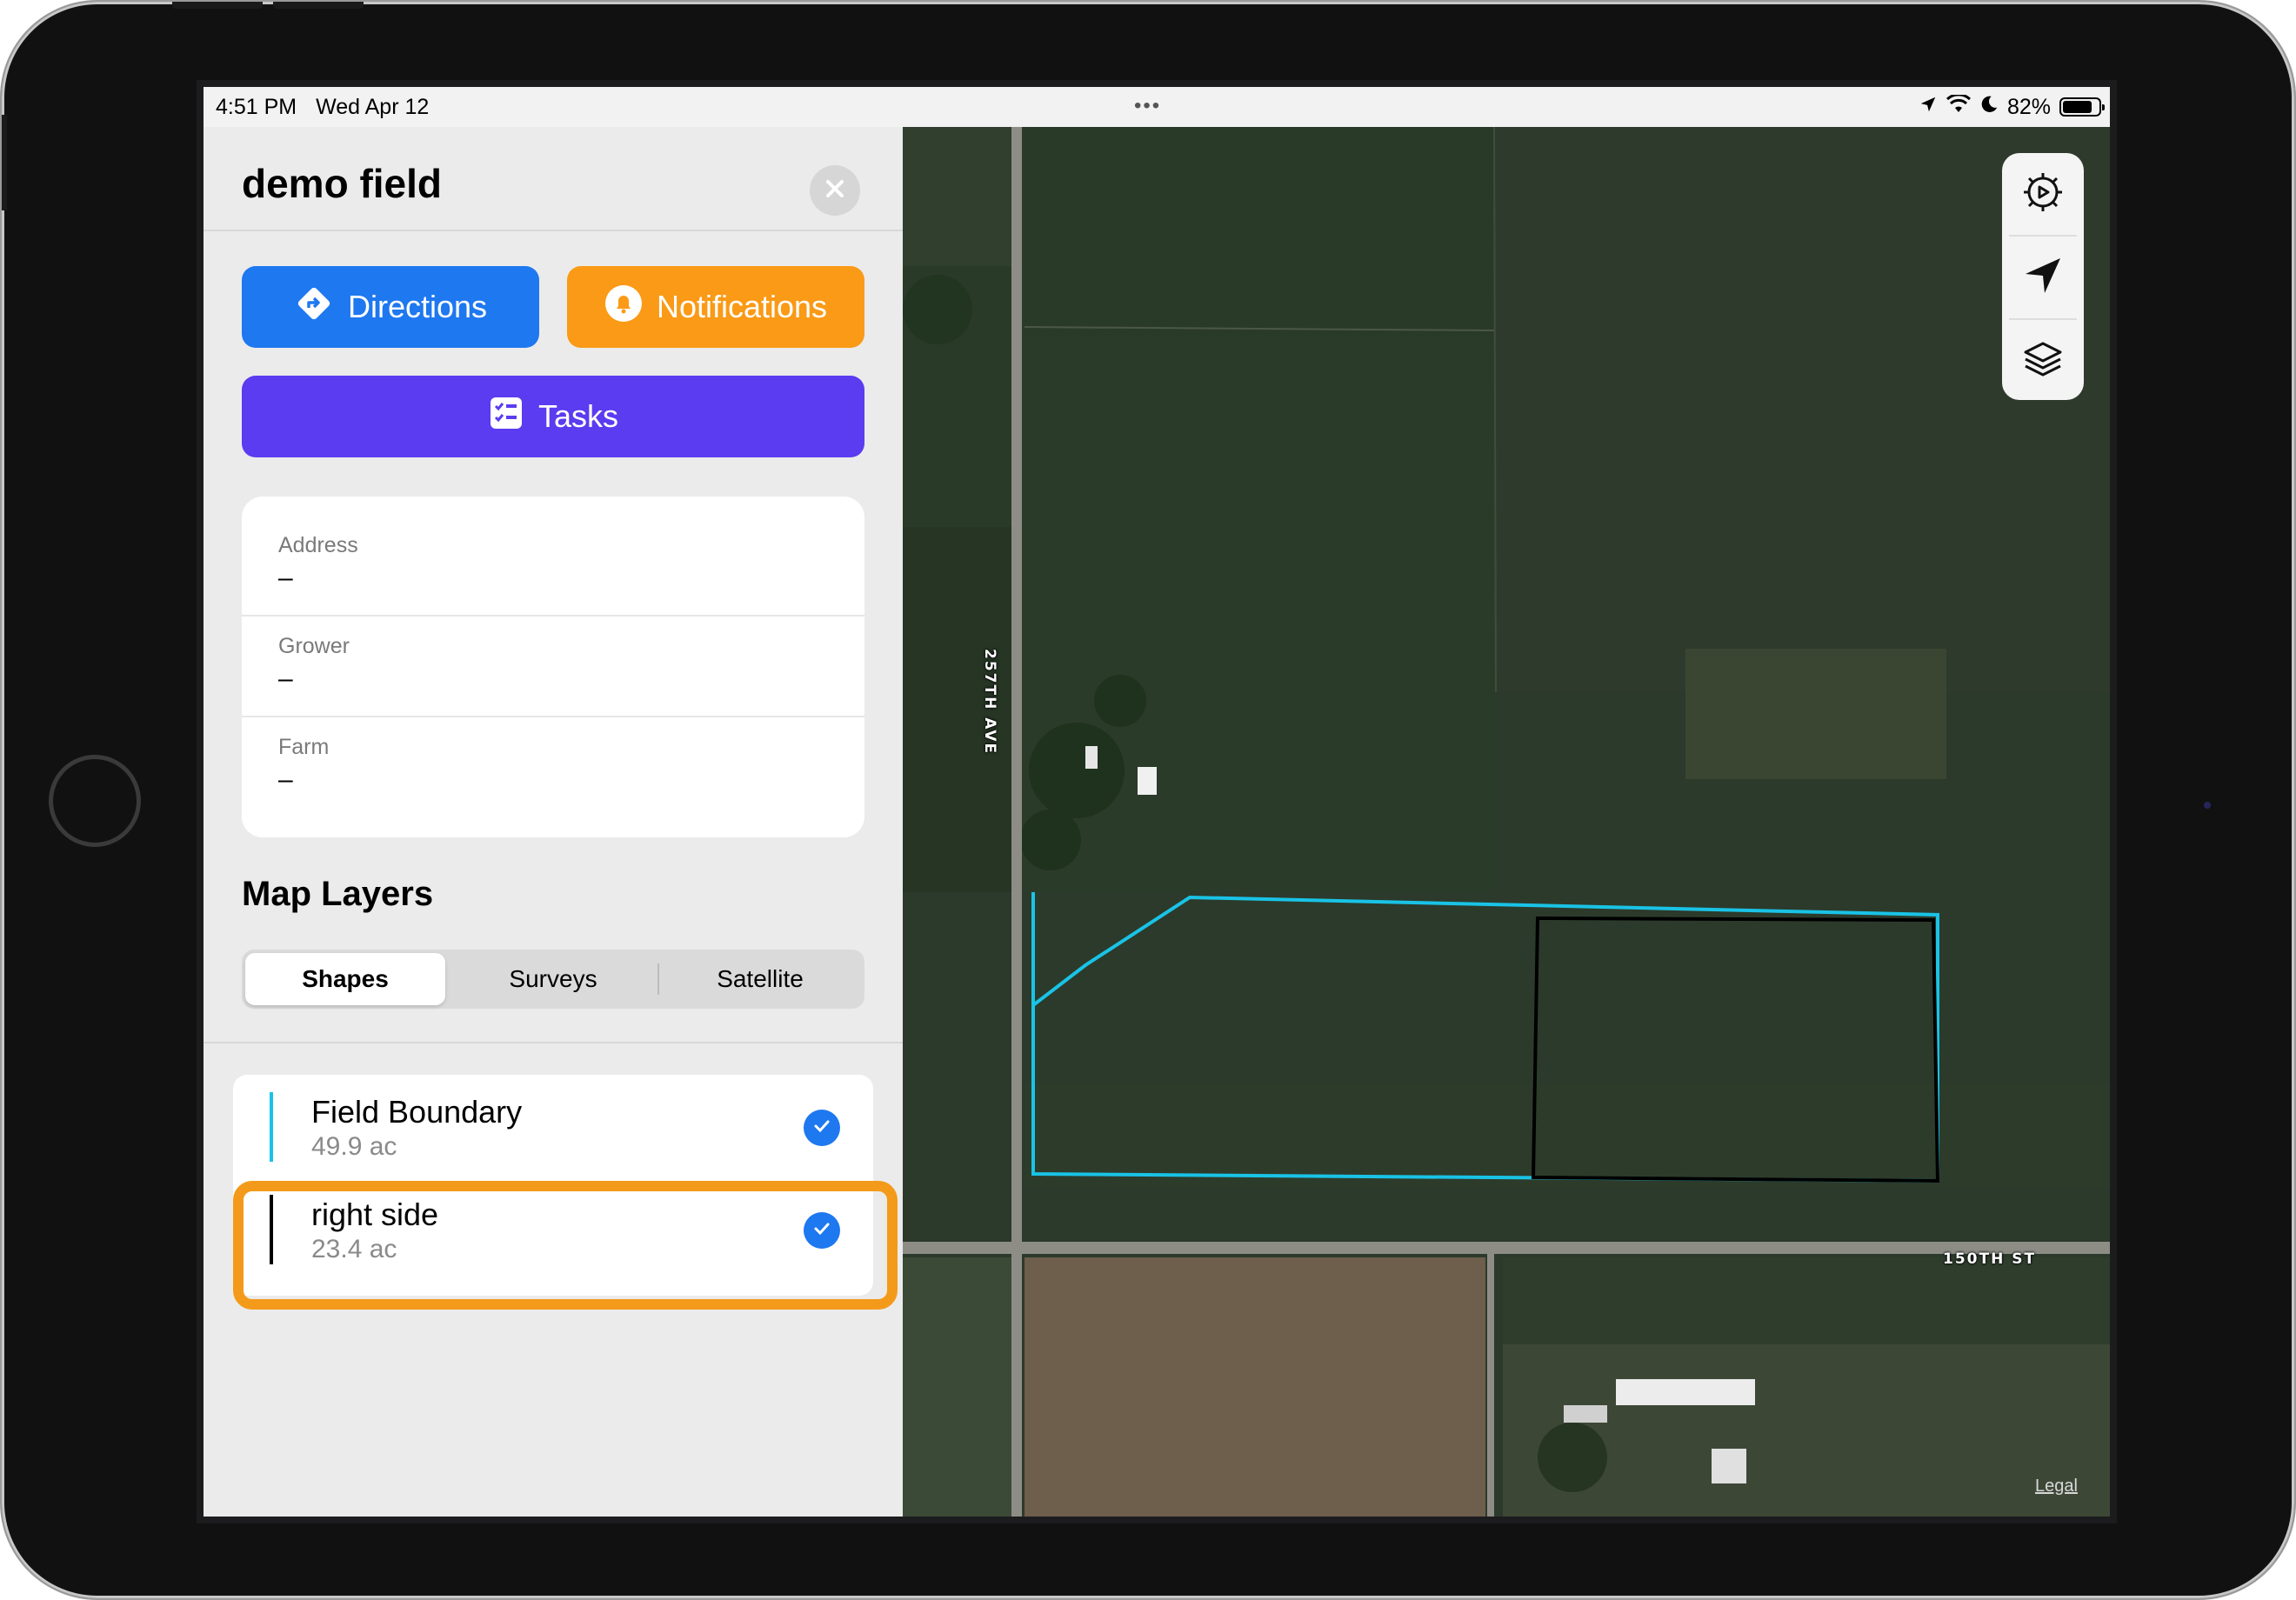 The width and height of the screenshot is (2296, 1600). I want to click on status-bar: 4:51 PM Wed Apr 12 ••• 82%, so click(1157, 107).